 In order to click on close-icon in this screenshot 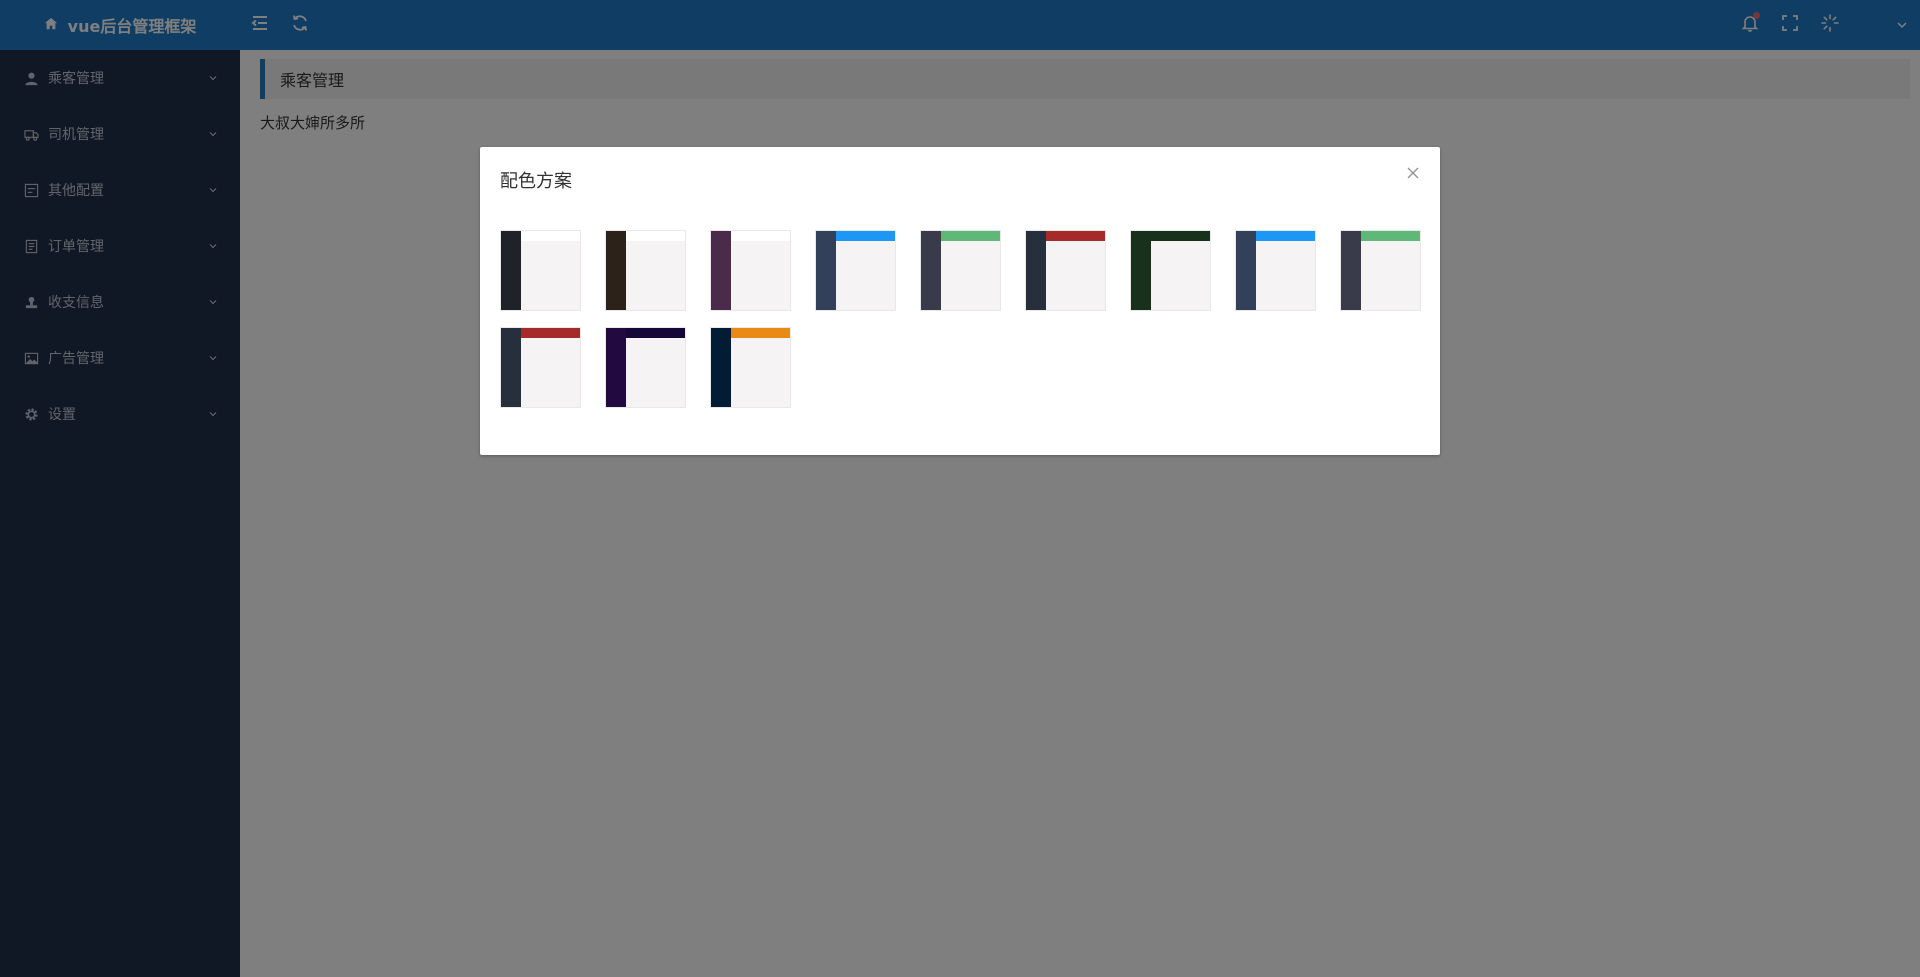, I will do `click(1413, 174)`.